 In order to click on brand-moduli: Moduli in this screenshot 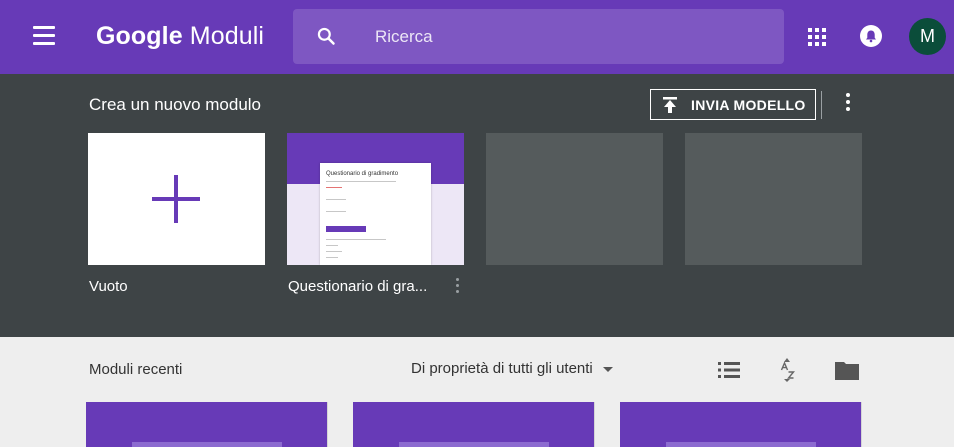, I will do `click(227, 36)`.